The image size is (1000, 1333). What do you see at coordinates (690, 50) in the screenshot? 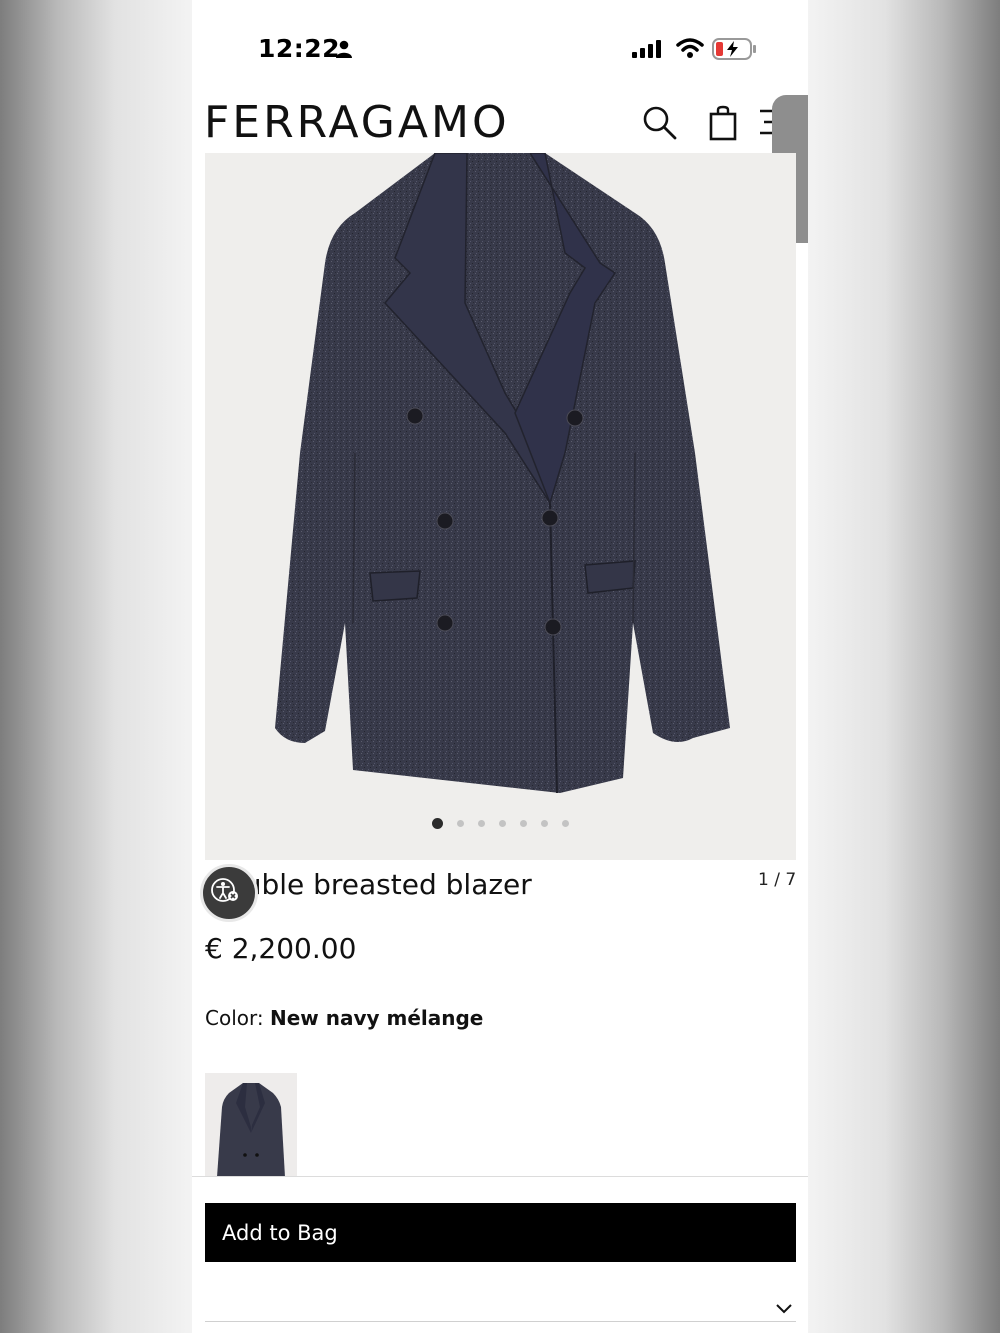
I see `wifi-icon` at bounding box center [690, 50].